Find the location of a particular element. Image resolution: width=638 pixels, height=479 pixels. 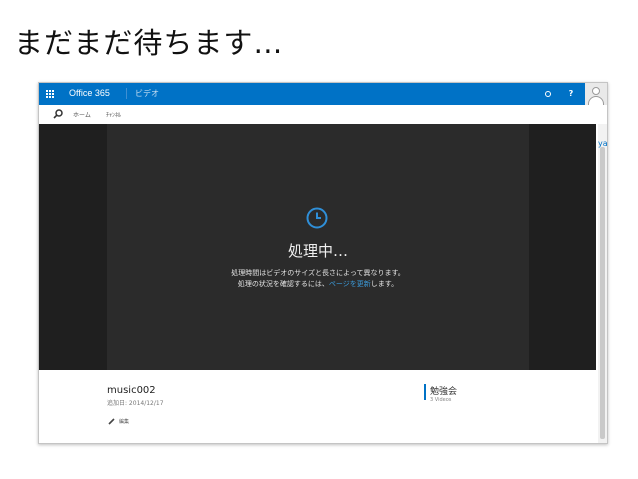

status-text-after: します。 is located at coordinates (384, 284).